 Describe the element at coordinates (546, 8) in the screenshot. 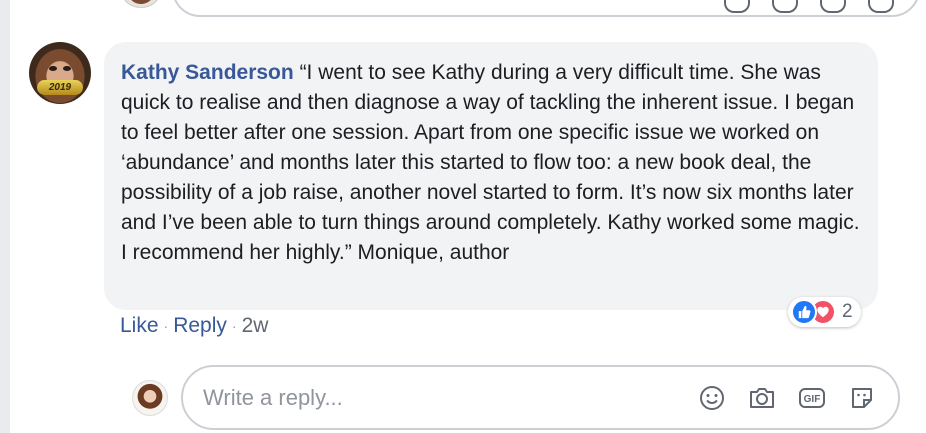

I see `previous-reply-box` at that location.